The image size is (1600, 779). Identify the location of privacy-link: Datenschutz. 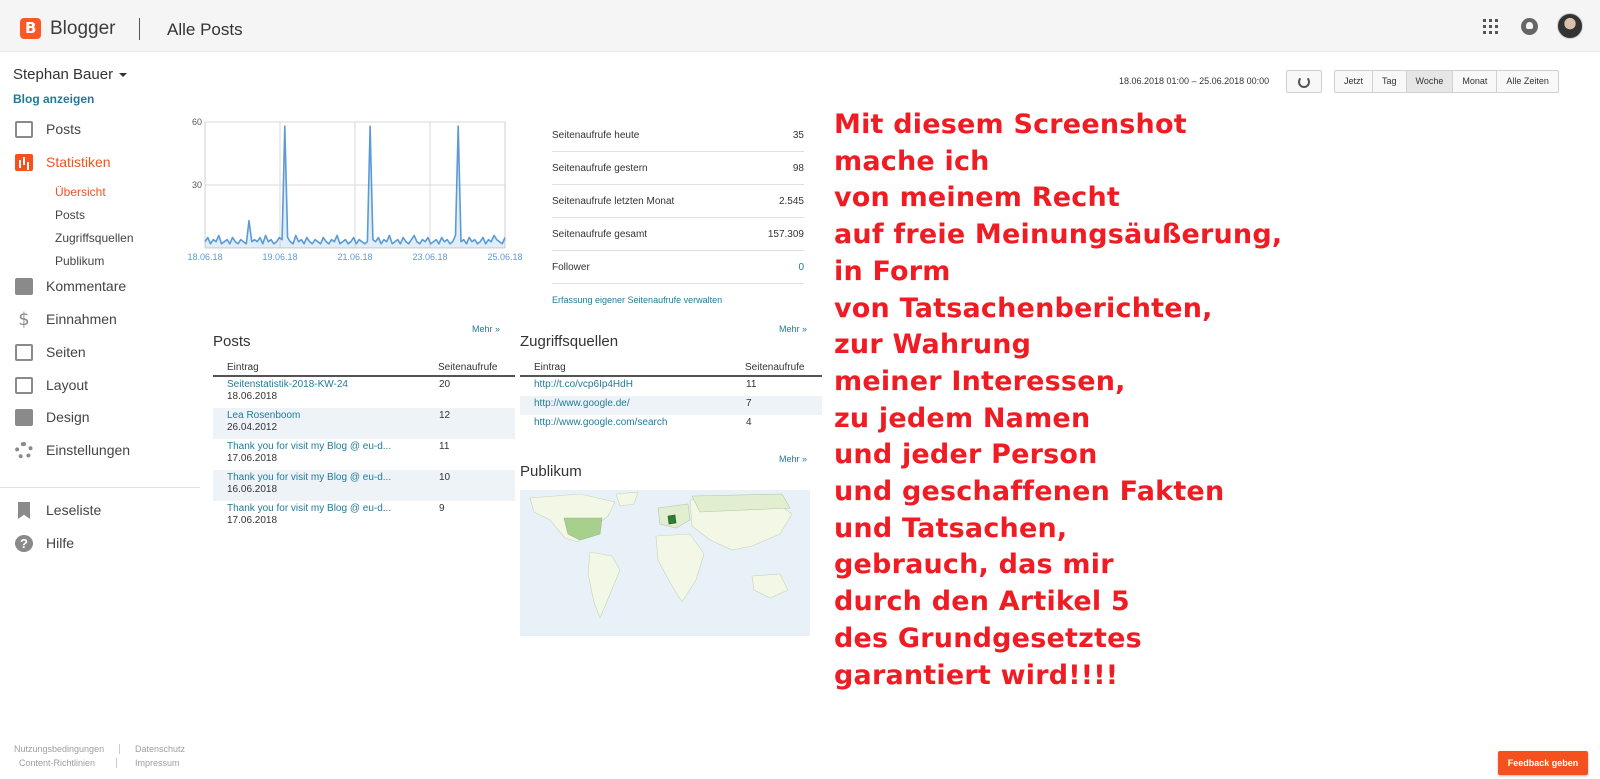
(160, 749).